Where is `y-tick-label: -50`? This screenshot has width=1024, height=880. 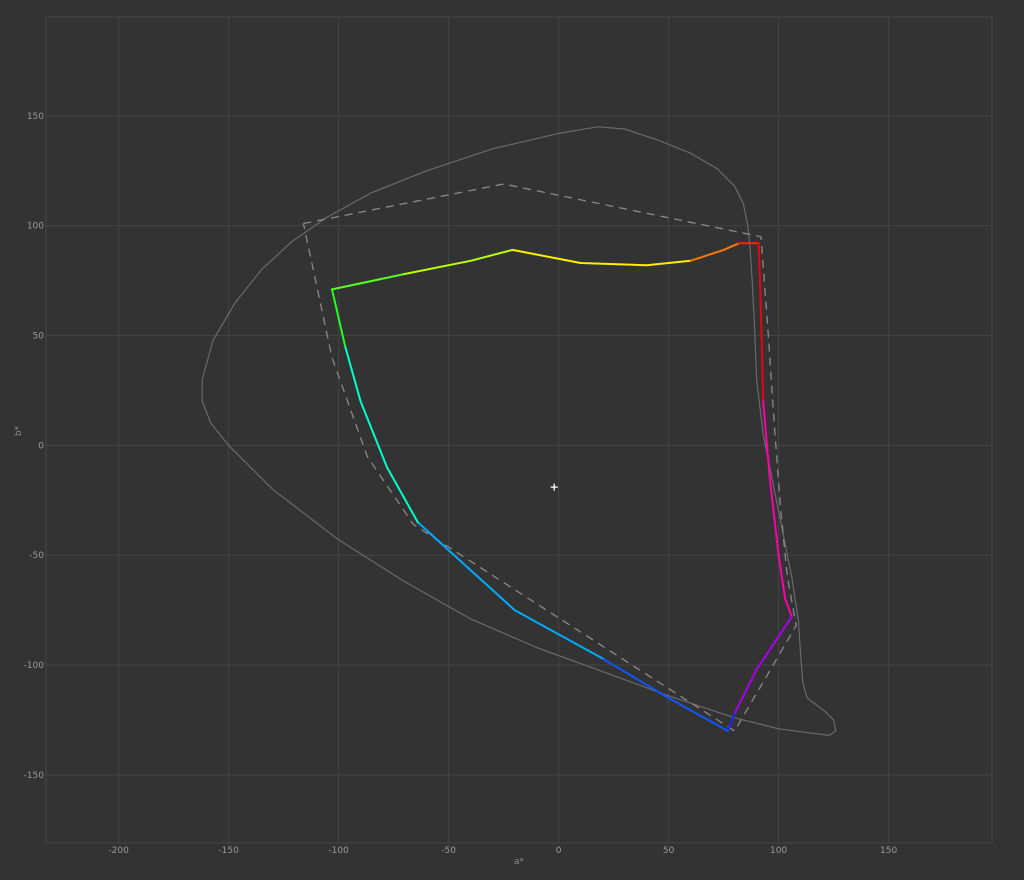 y-tick-label: -50 is located at coordinates (36, 556).